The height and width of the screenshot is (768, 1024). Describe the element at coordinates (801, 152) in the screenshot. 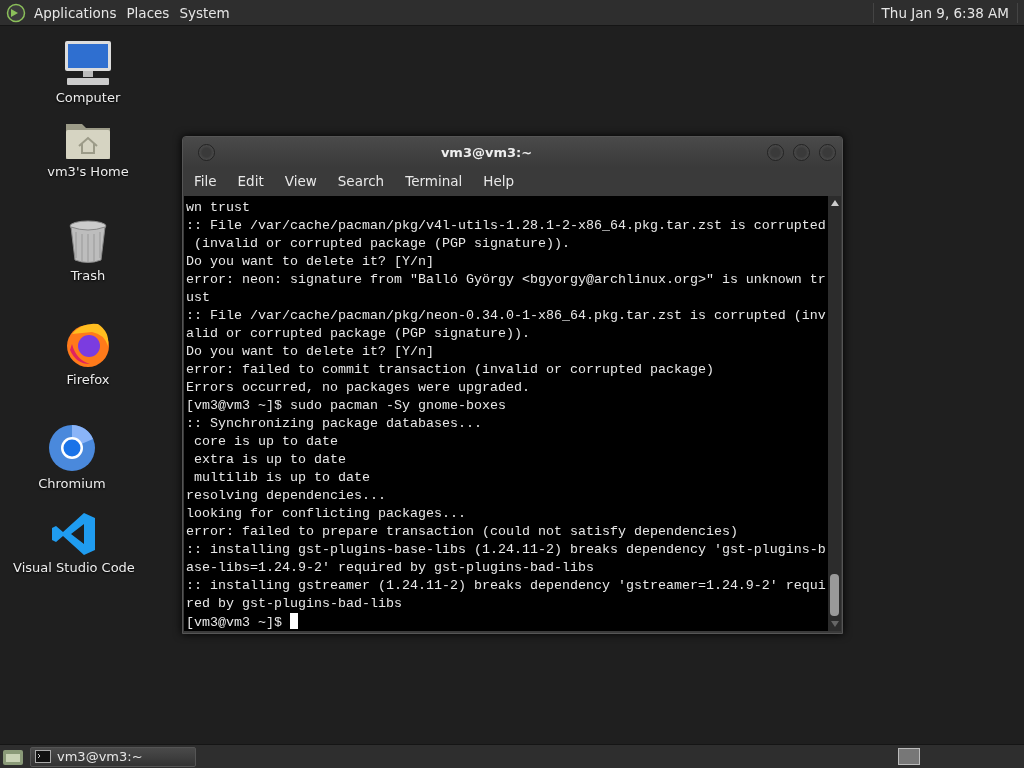

I see `maximize-button` at that location.